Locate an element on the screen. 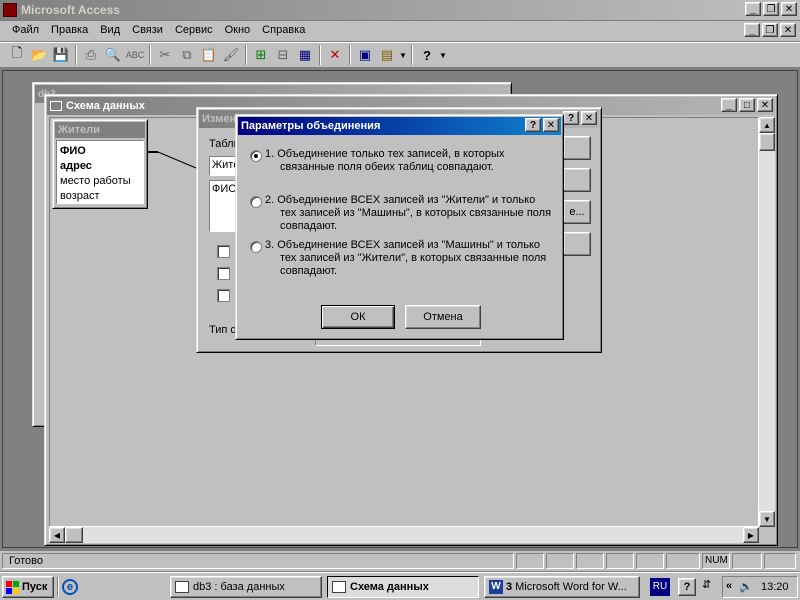  scroll-right-icon: ▶ is located at coordinates (751, 535).